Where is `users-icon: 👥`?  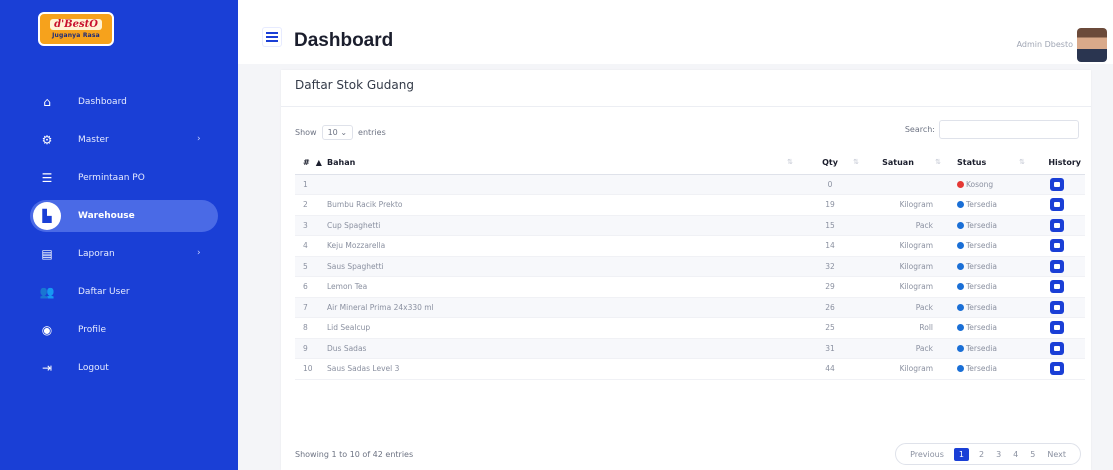
users-icon: 👥 is located at coordinates (47, 292).